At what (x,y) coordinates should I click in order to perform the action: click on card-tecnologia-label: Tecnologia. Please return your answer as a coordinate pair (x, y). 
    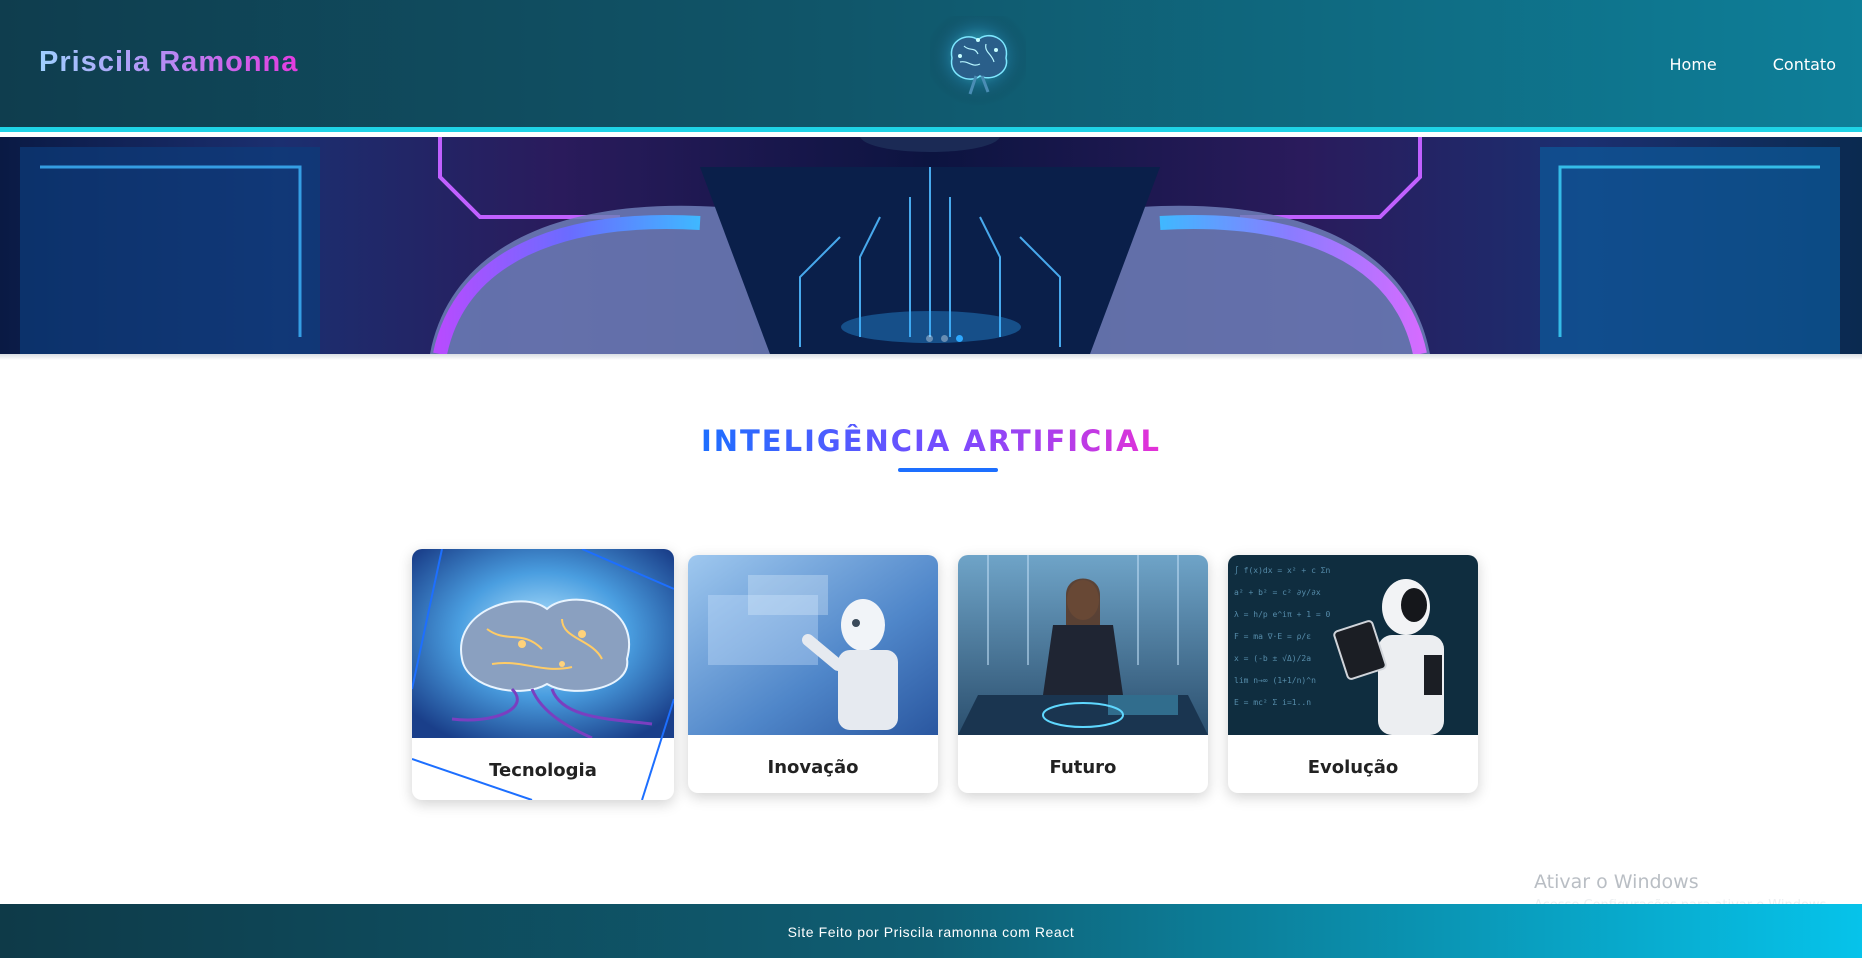
    Looking at the image, I should click on (543, 770).